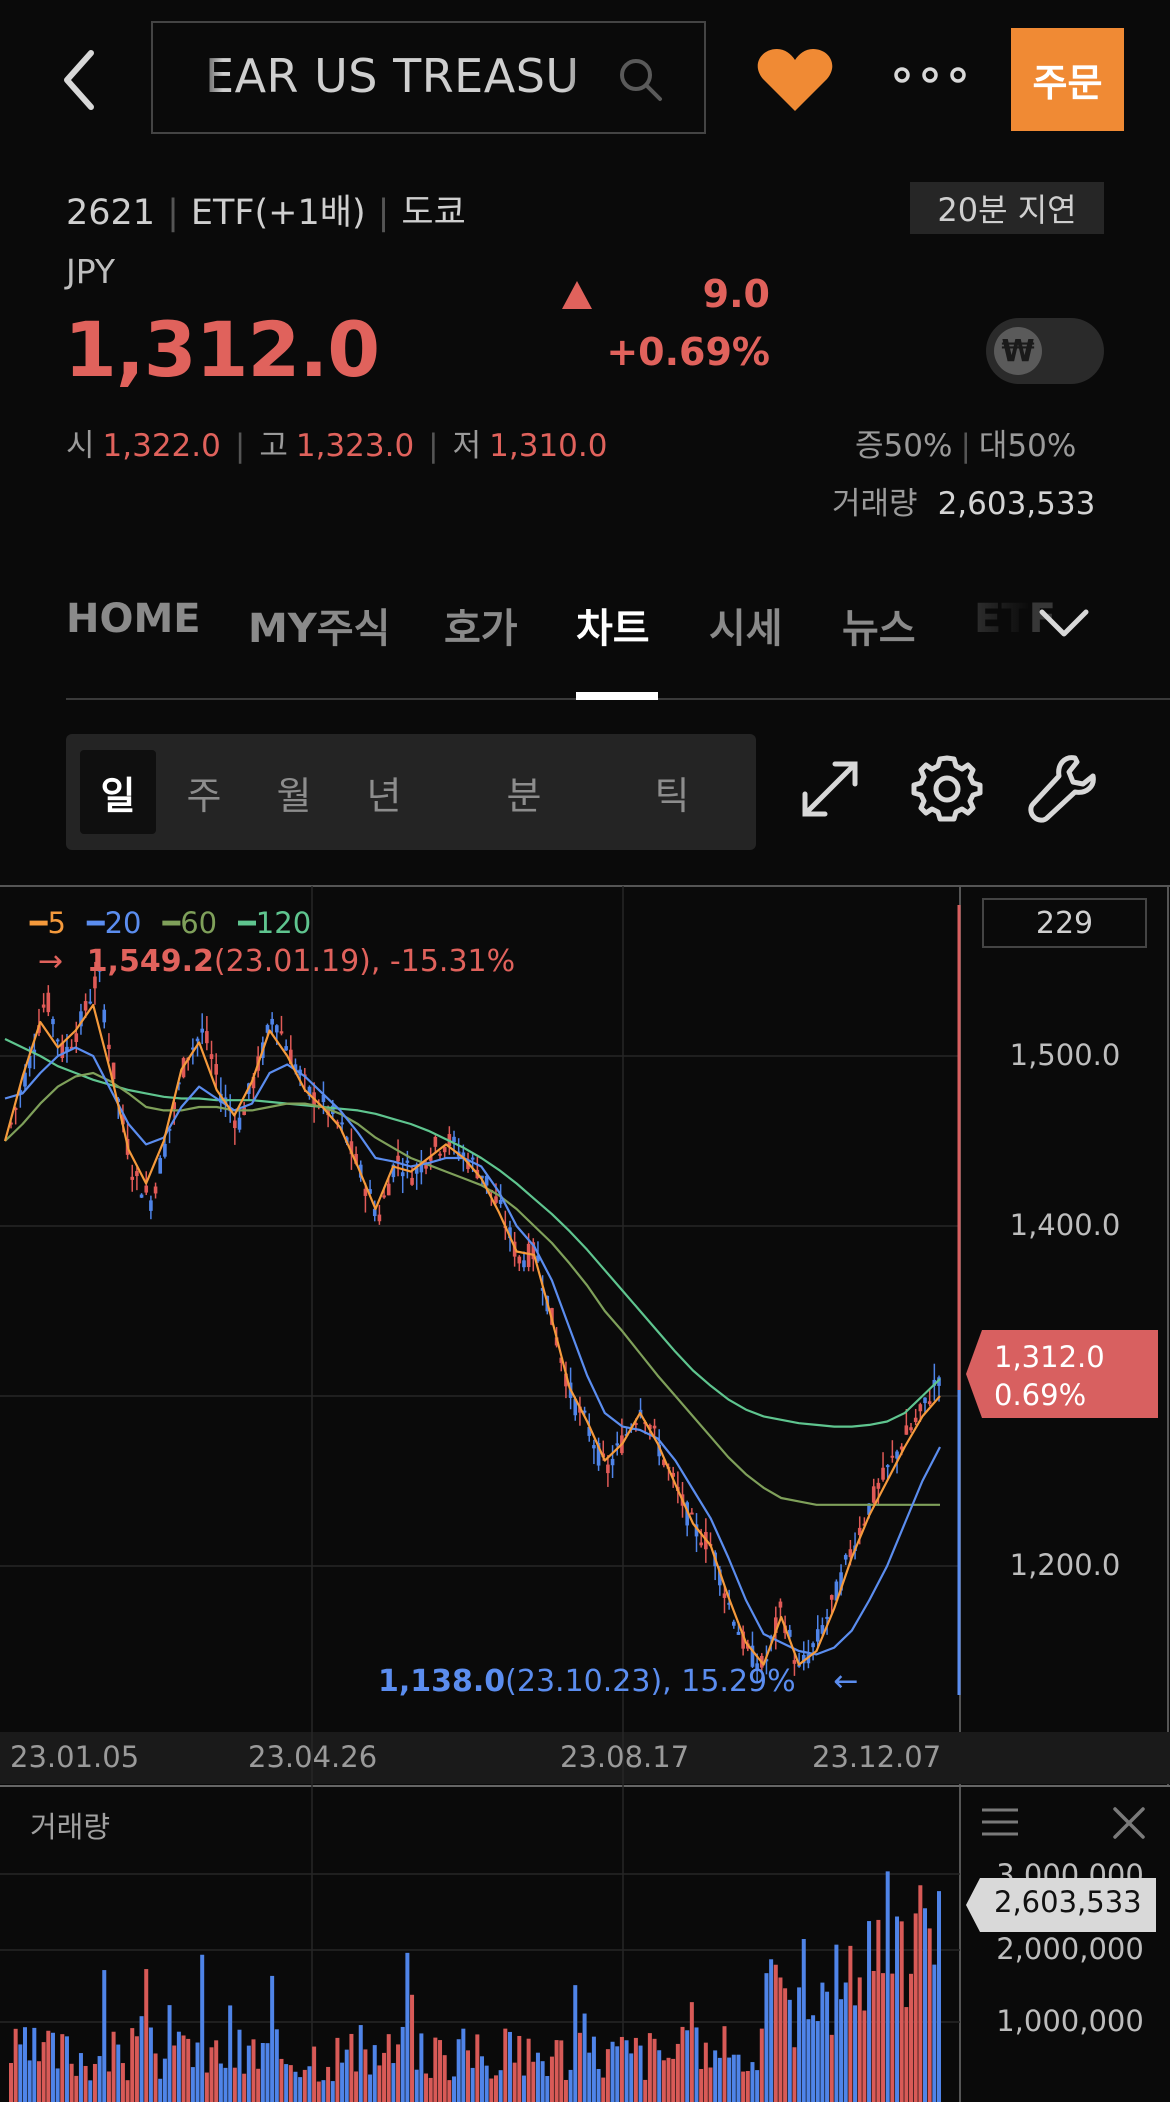 Image resolution: width=1170 pixels, height=2102 pixels. Describe the element at coordinates (947, 789) in the screenshot. I see `gear-icon` at that location.